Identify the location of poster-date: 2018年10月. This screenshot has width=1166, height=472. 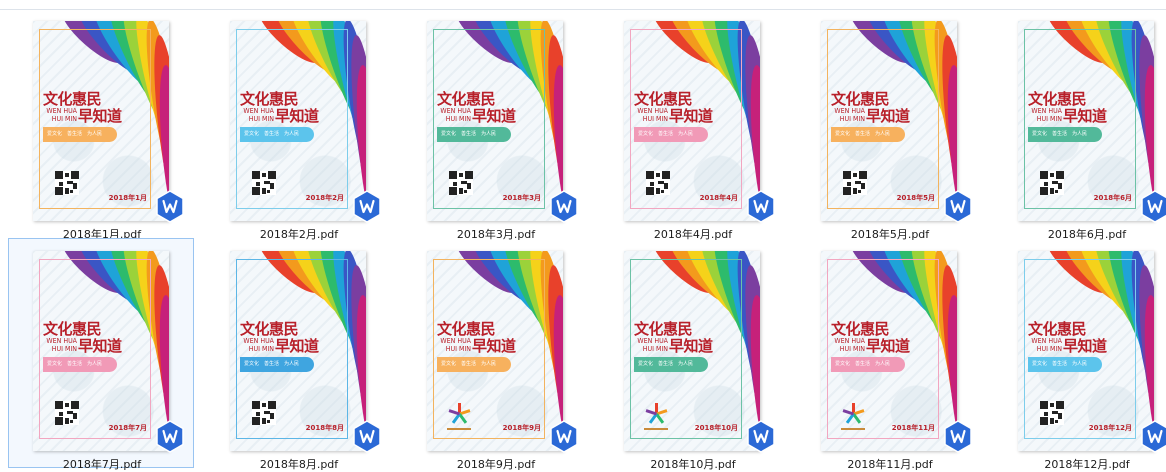
(716, 428).